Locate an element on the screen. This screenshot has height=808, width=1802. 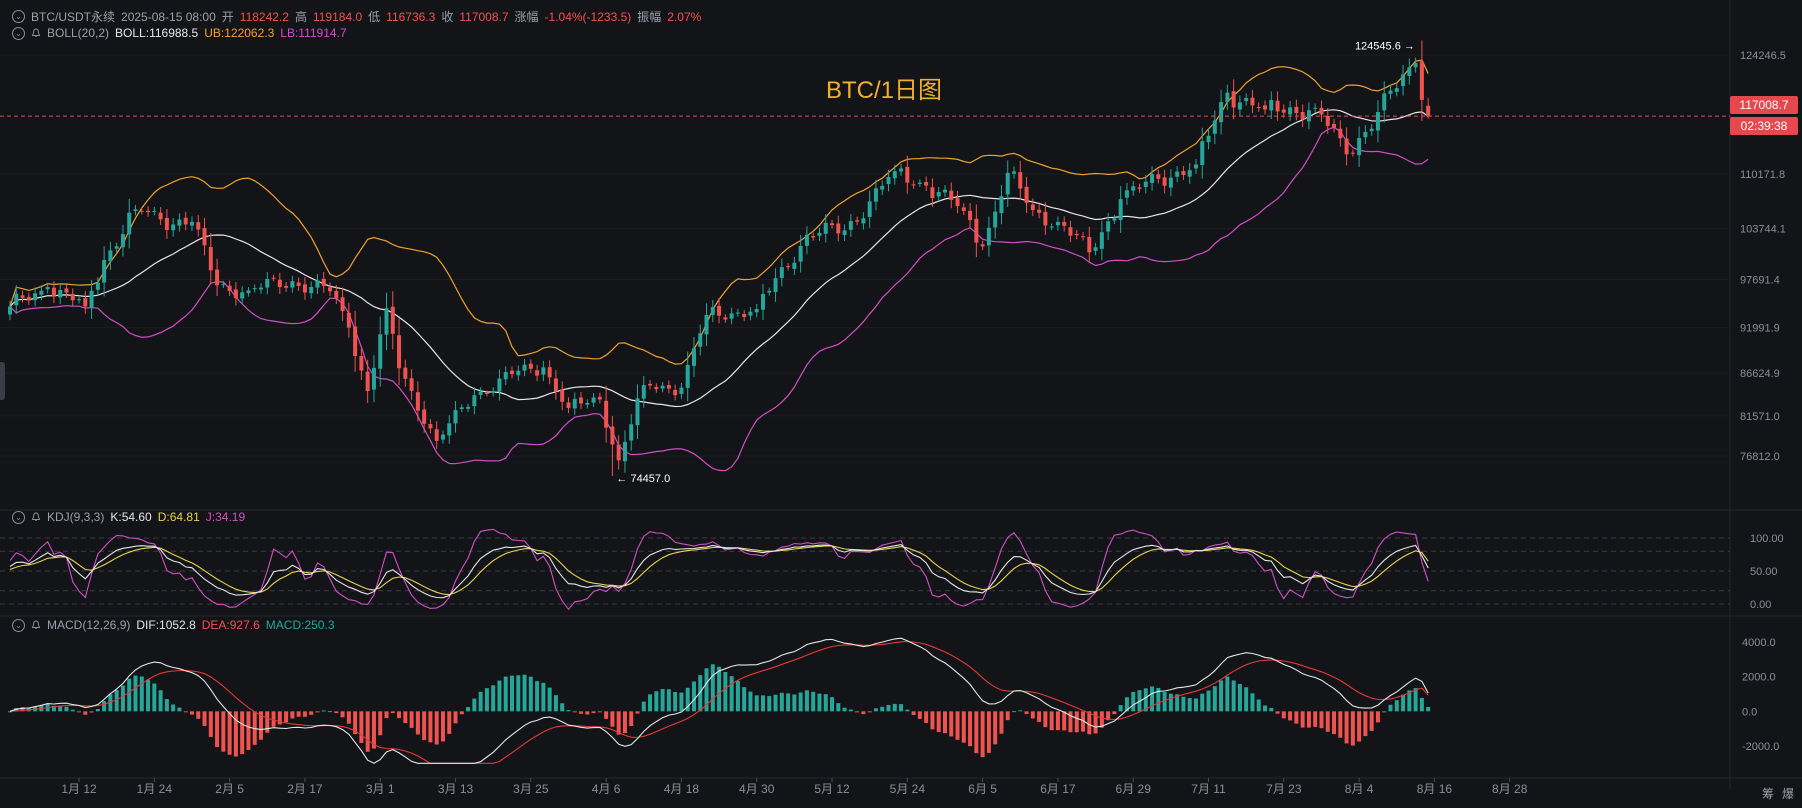
liquidation-button: 爆 is located at coordinates (1788, 793).